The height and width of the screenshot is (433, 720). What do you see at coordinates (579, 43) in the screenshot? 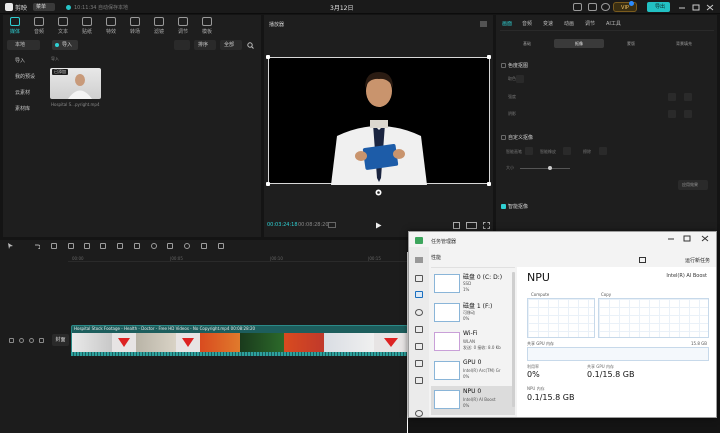
I see `subtab-keying: 抠像` at bounding box center [579, 43].